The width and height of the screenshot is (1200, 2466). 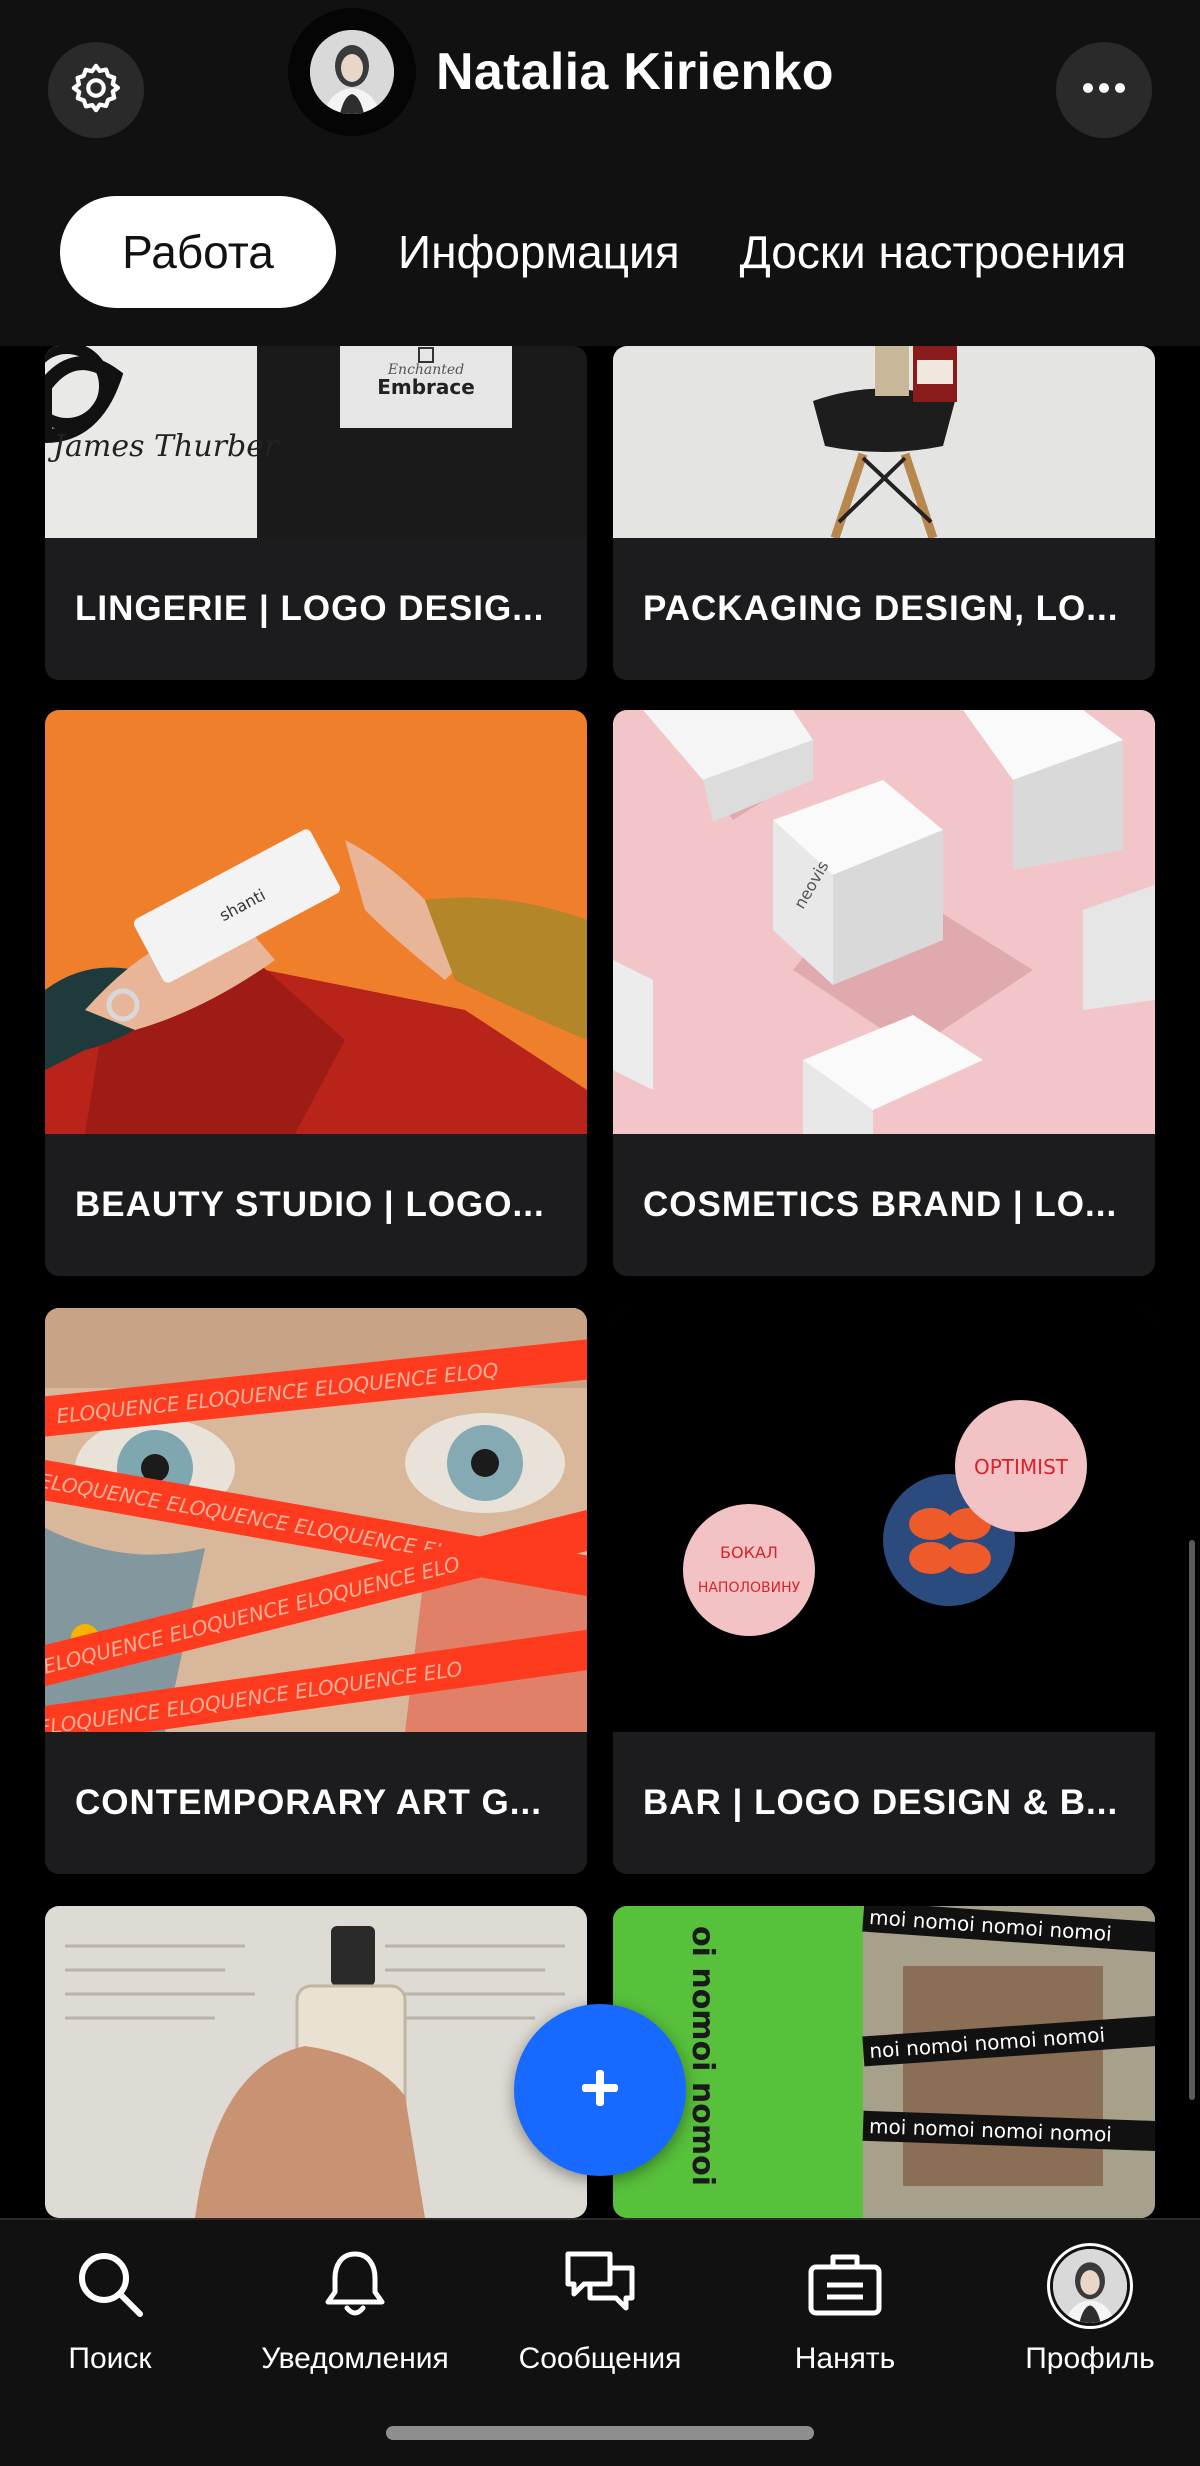 I want to click on svg-text: James Thurber, so click(x=163, y=446).